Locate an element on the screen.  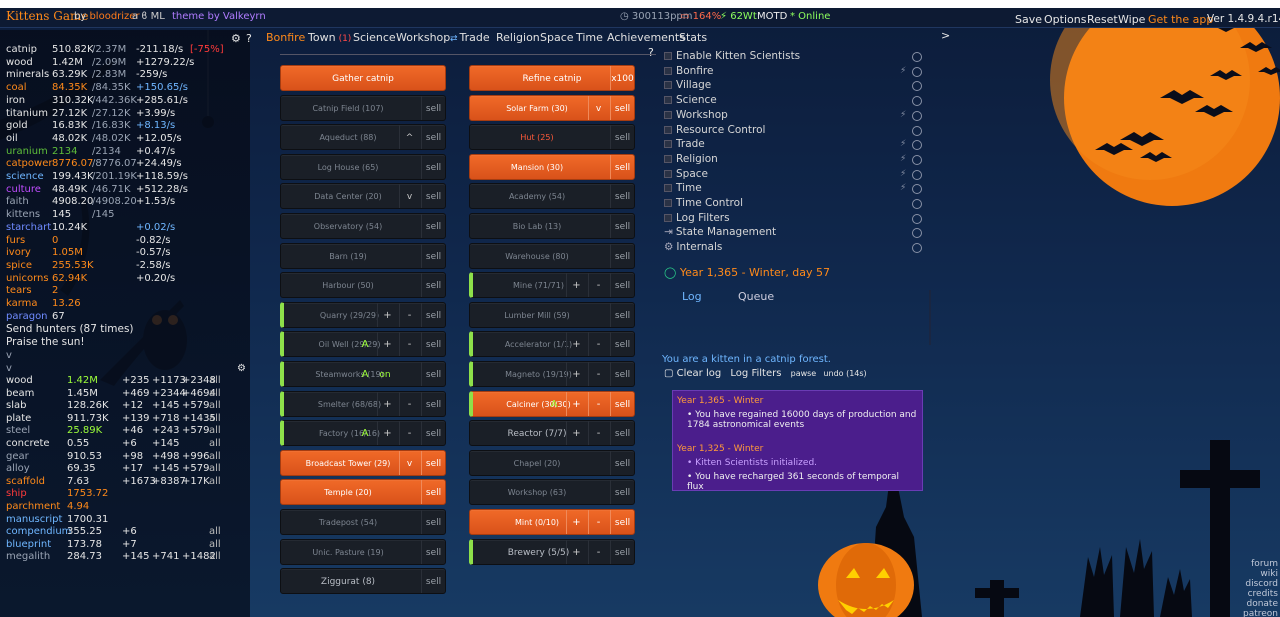
tab-religion: Religion is located at coordinates (518, 37).